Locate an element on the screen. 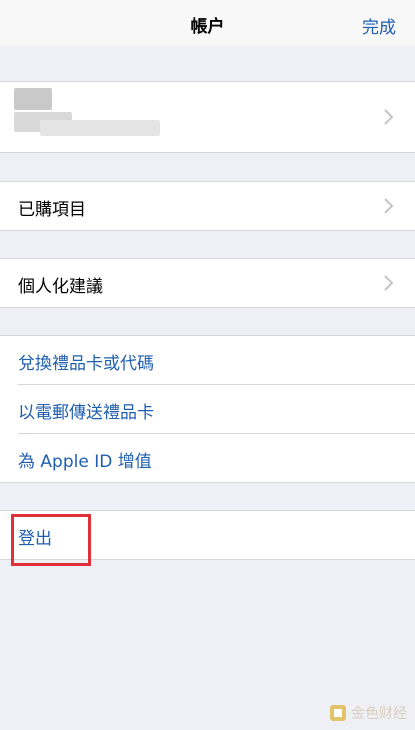 The image size is (415, 730). redeem-gift-card-link: 兌換禮品卡或代碼 is located at coordinates (86, 361).